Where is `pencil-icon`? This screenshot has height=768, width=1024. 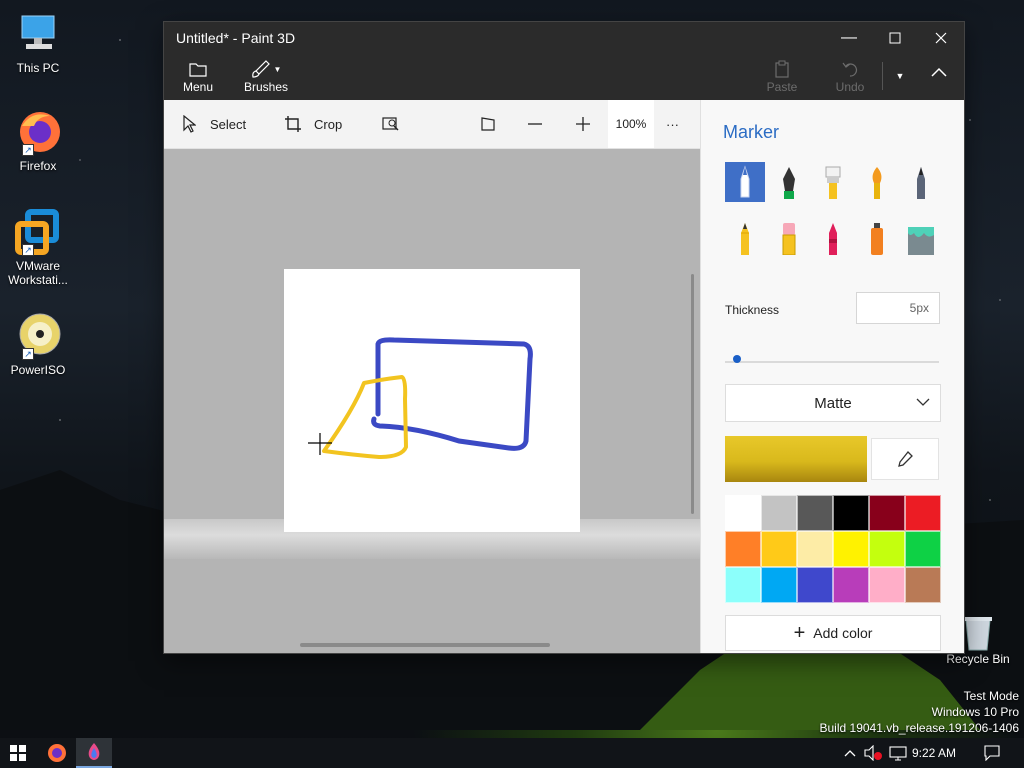
pencil-icon is located at coordinates (745, 239).